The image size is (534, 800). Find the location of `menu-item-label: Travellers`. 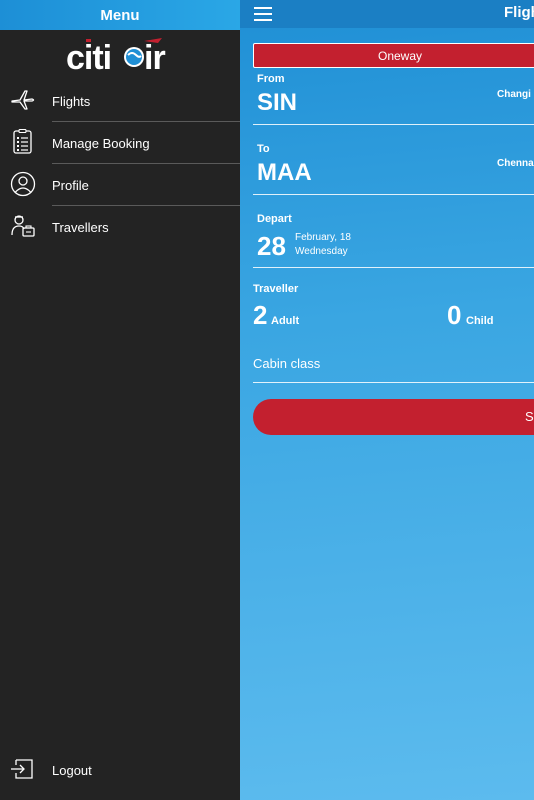

menu-item-label: Travellers is located at coordinates (80, 227).